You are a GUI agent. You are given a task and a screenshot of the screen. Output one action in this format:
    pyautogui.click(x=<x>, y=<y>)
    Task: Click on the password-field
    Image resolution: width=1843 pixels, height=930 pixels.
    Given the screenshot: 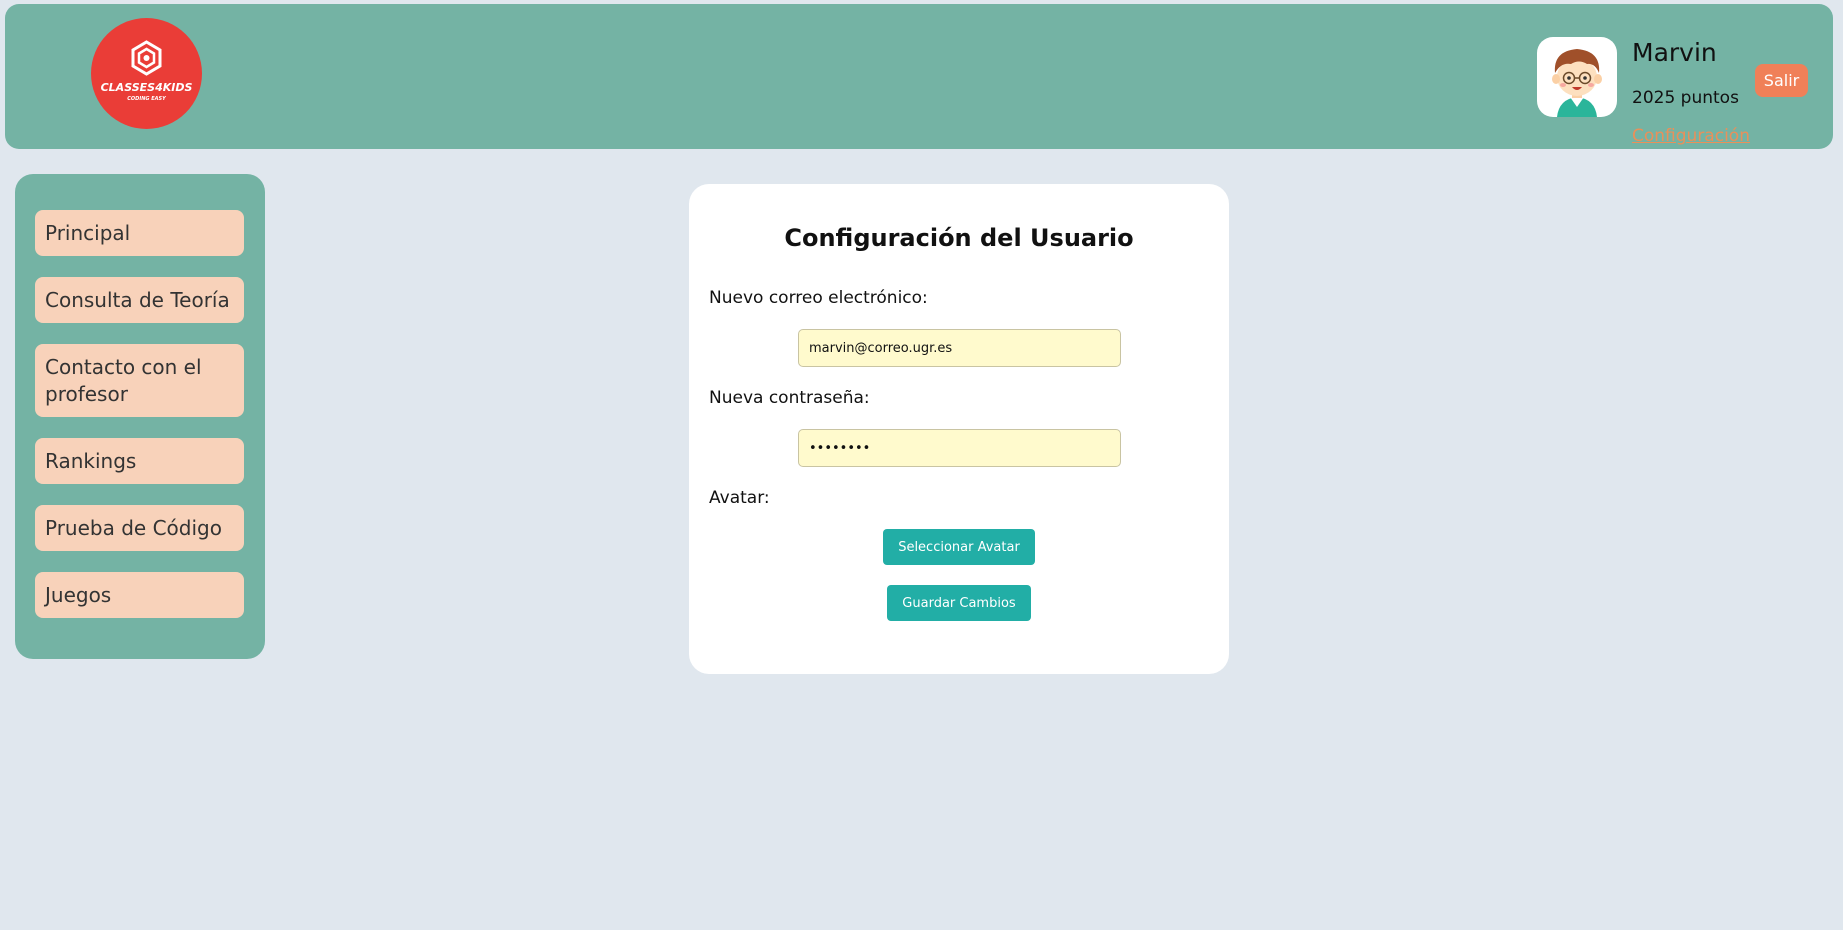 What is the action you would take?
    pyautogui.click(x=959, y=448)
    